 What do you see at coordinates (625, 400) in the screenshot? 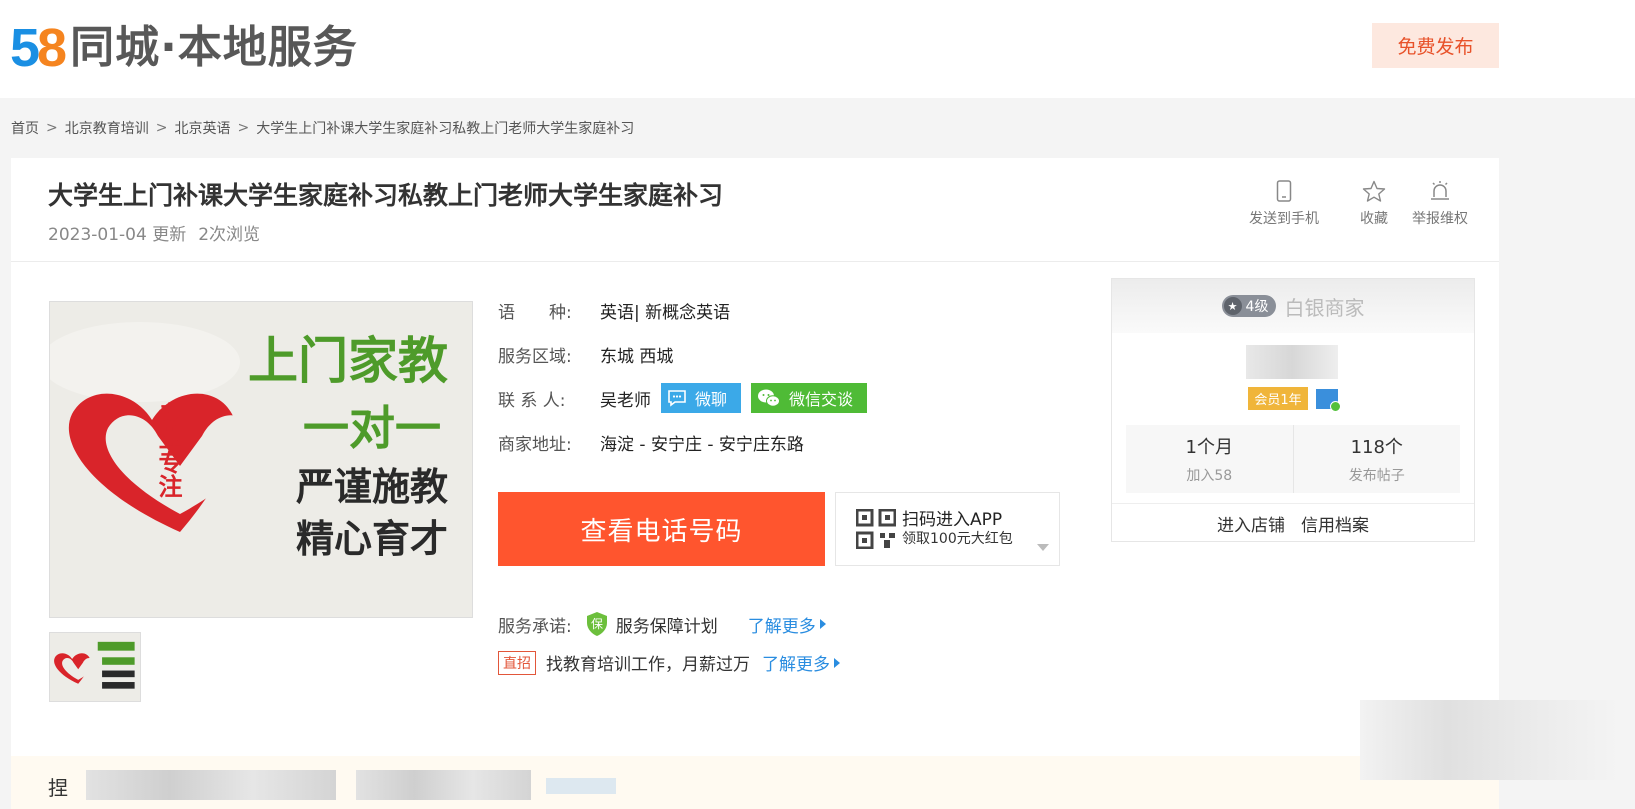
I see `contact-value: 吴老师` at bounding box center [625, 400].